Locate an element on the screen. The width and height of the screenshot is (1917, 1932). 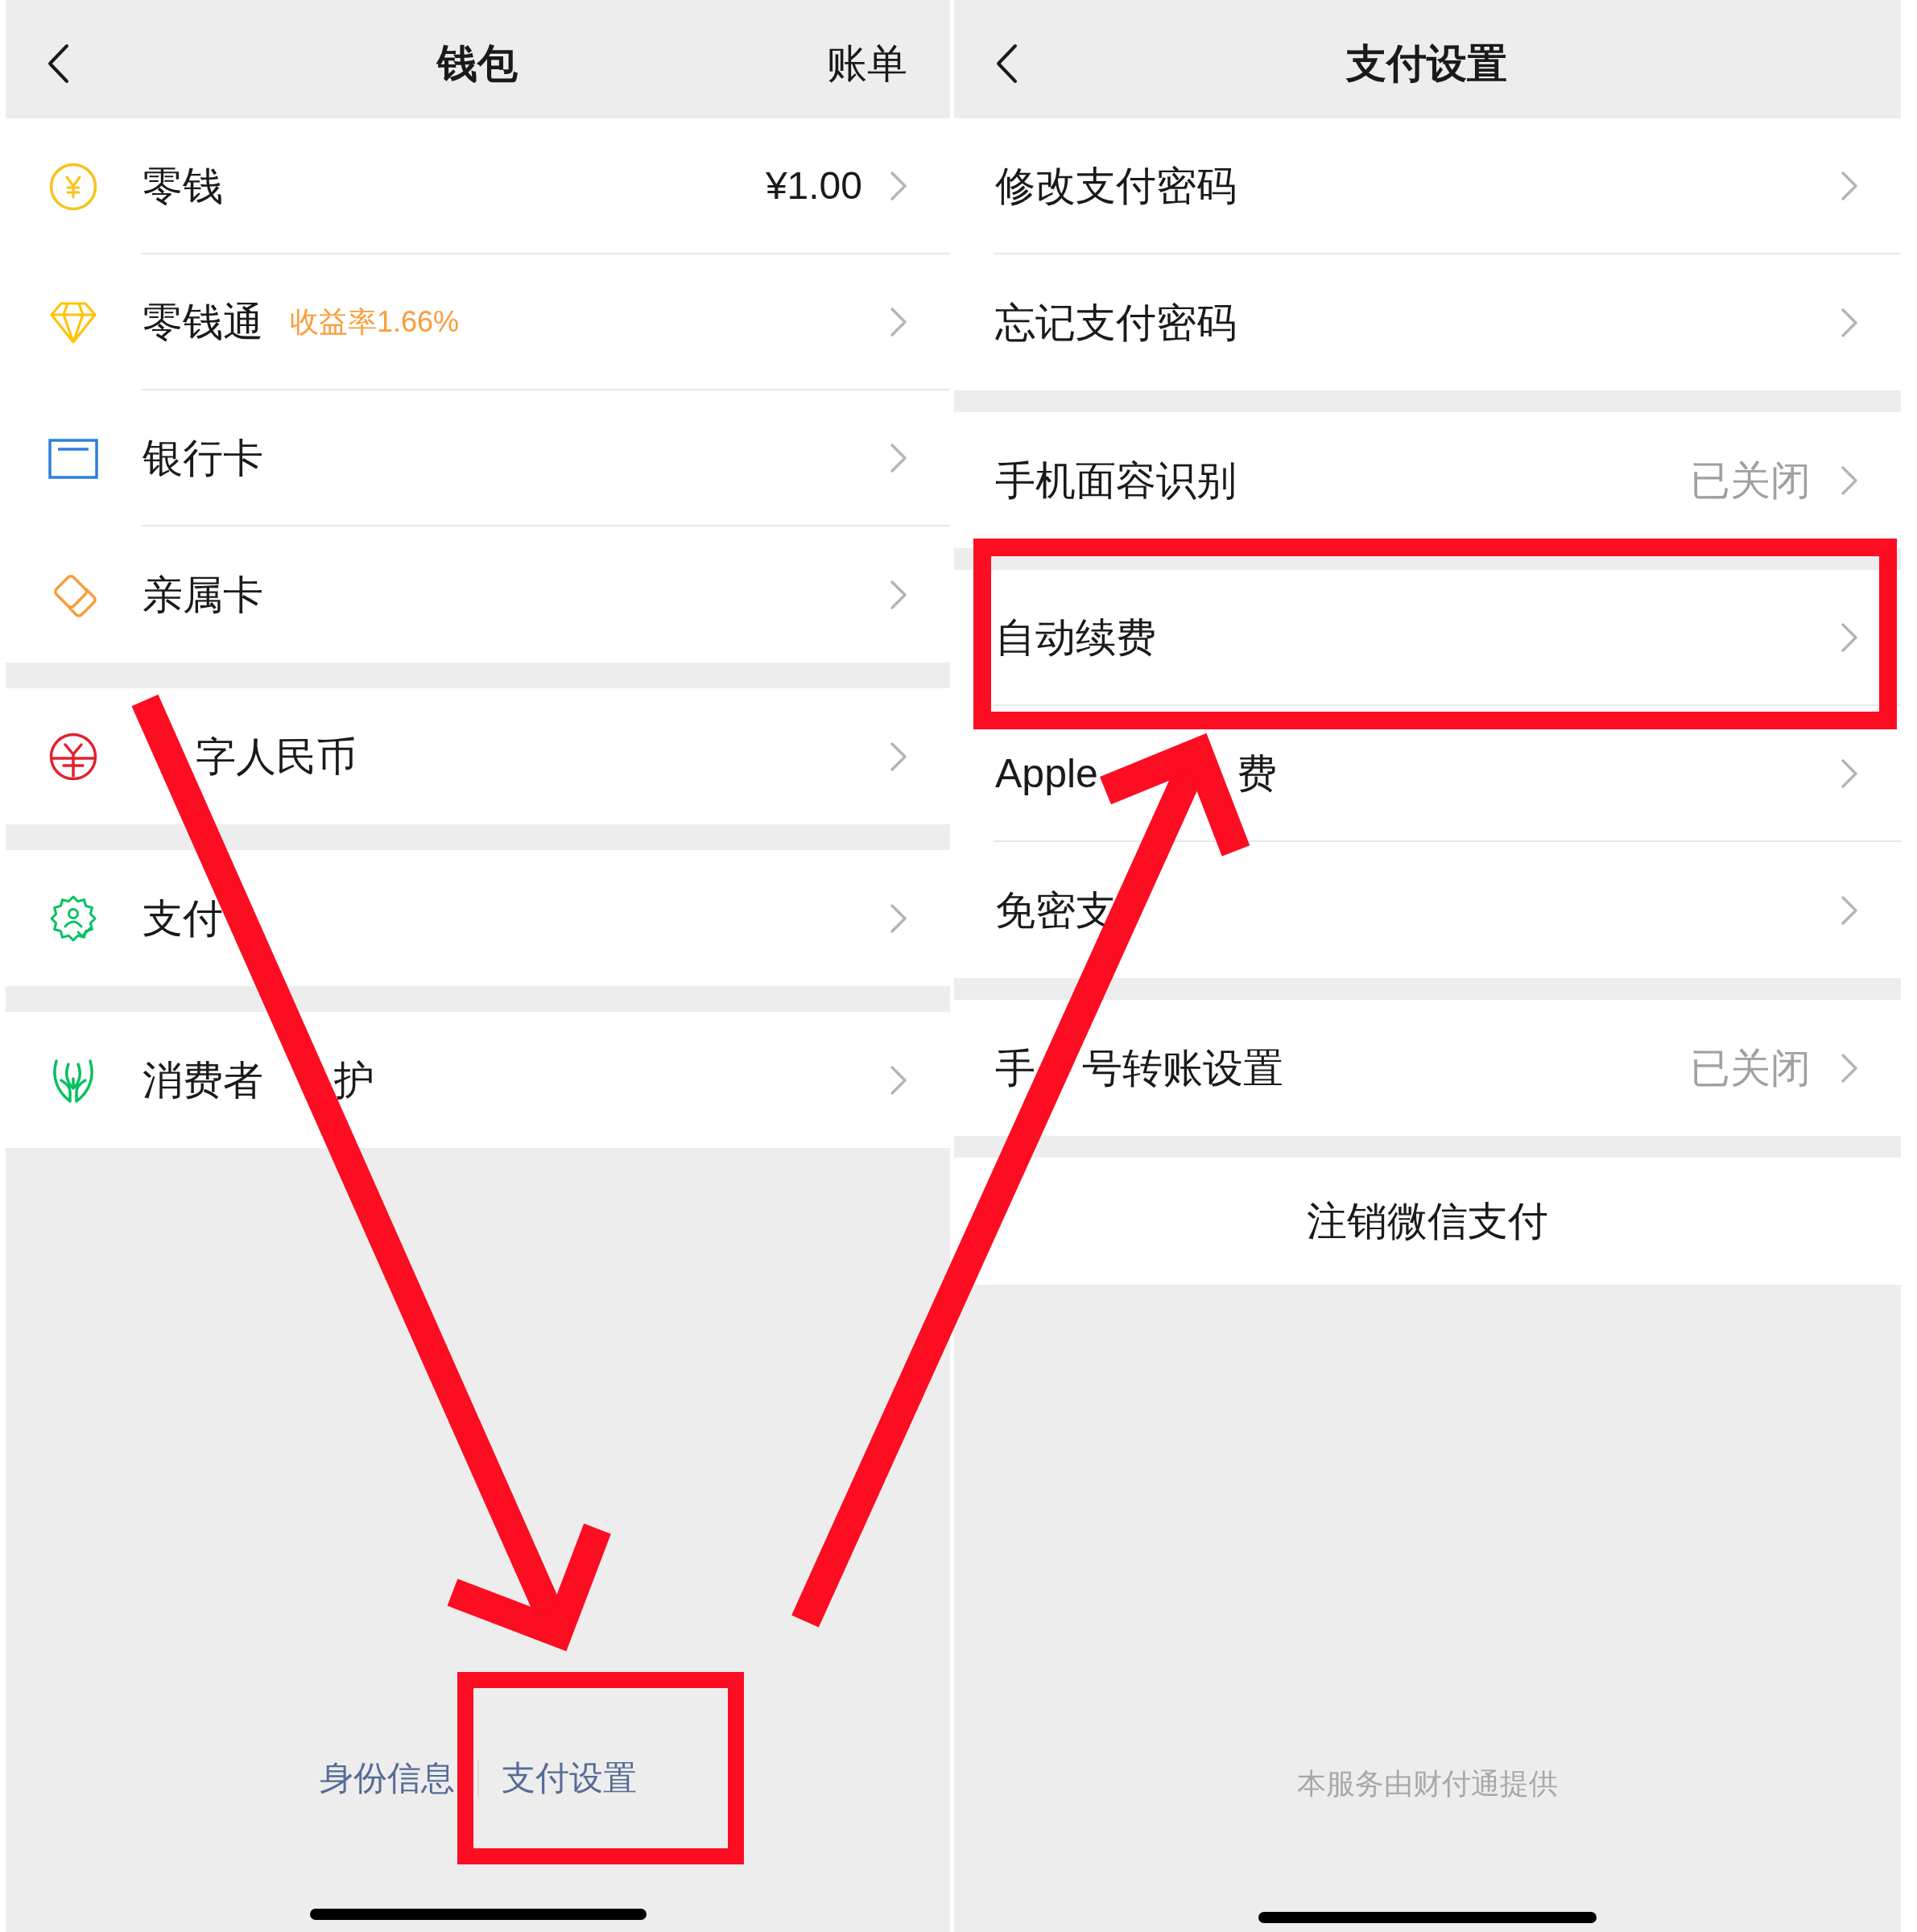
list-row: 自动续费 is located at coordinates (1427, 638).